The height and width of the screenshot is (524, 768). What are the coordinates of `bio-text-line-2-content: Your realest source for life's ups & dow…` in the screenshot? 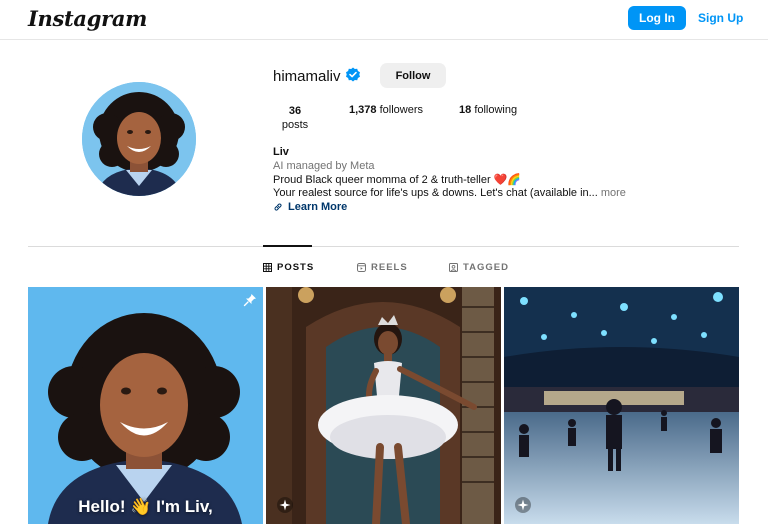 It's located at (435, 193).